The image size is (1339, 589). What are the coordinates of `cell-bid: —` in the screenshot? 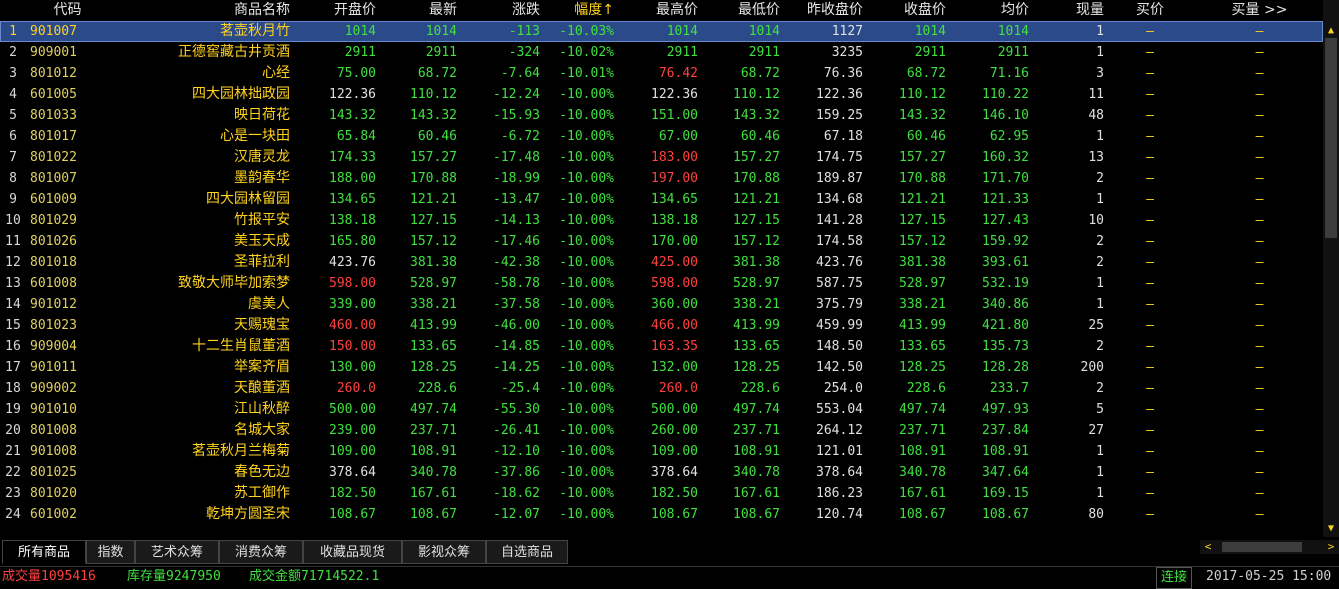 It's located at (1150, 514).